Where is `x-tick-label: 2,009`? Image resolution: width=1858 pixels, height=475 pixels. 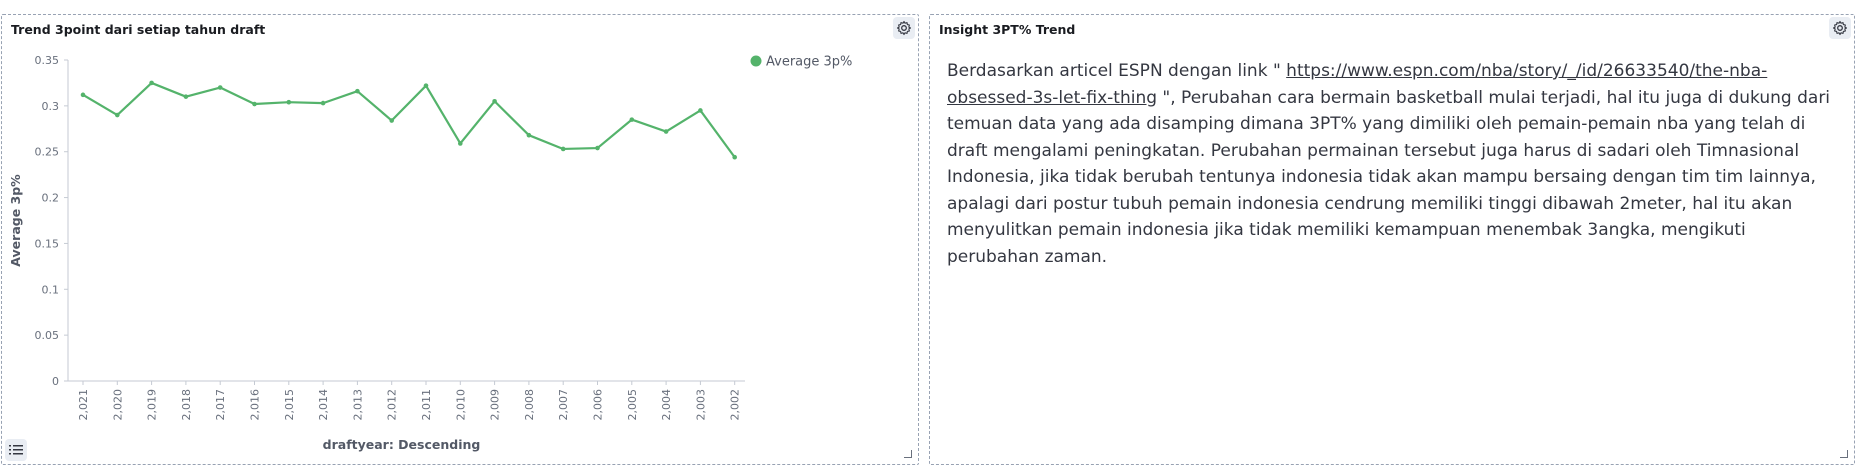 x-tick-label: 2,009 is located at coordinates (495, 405).